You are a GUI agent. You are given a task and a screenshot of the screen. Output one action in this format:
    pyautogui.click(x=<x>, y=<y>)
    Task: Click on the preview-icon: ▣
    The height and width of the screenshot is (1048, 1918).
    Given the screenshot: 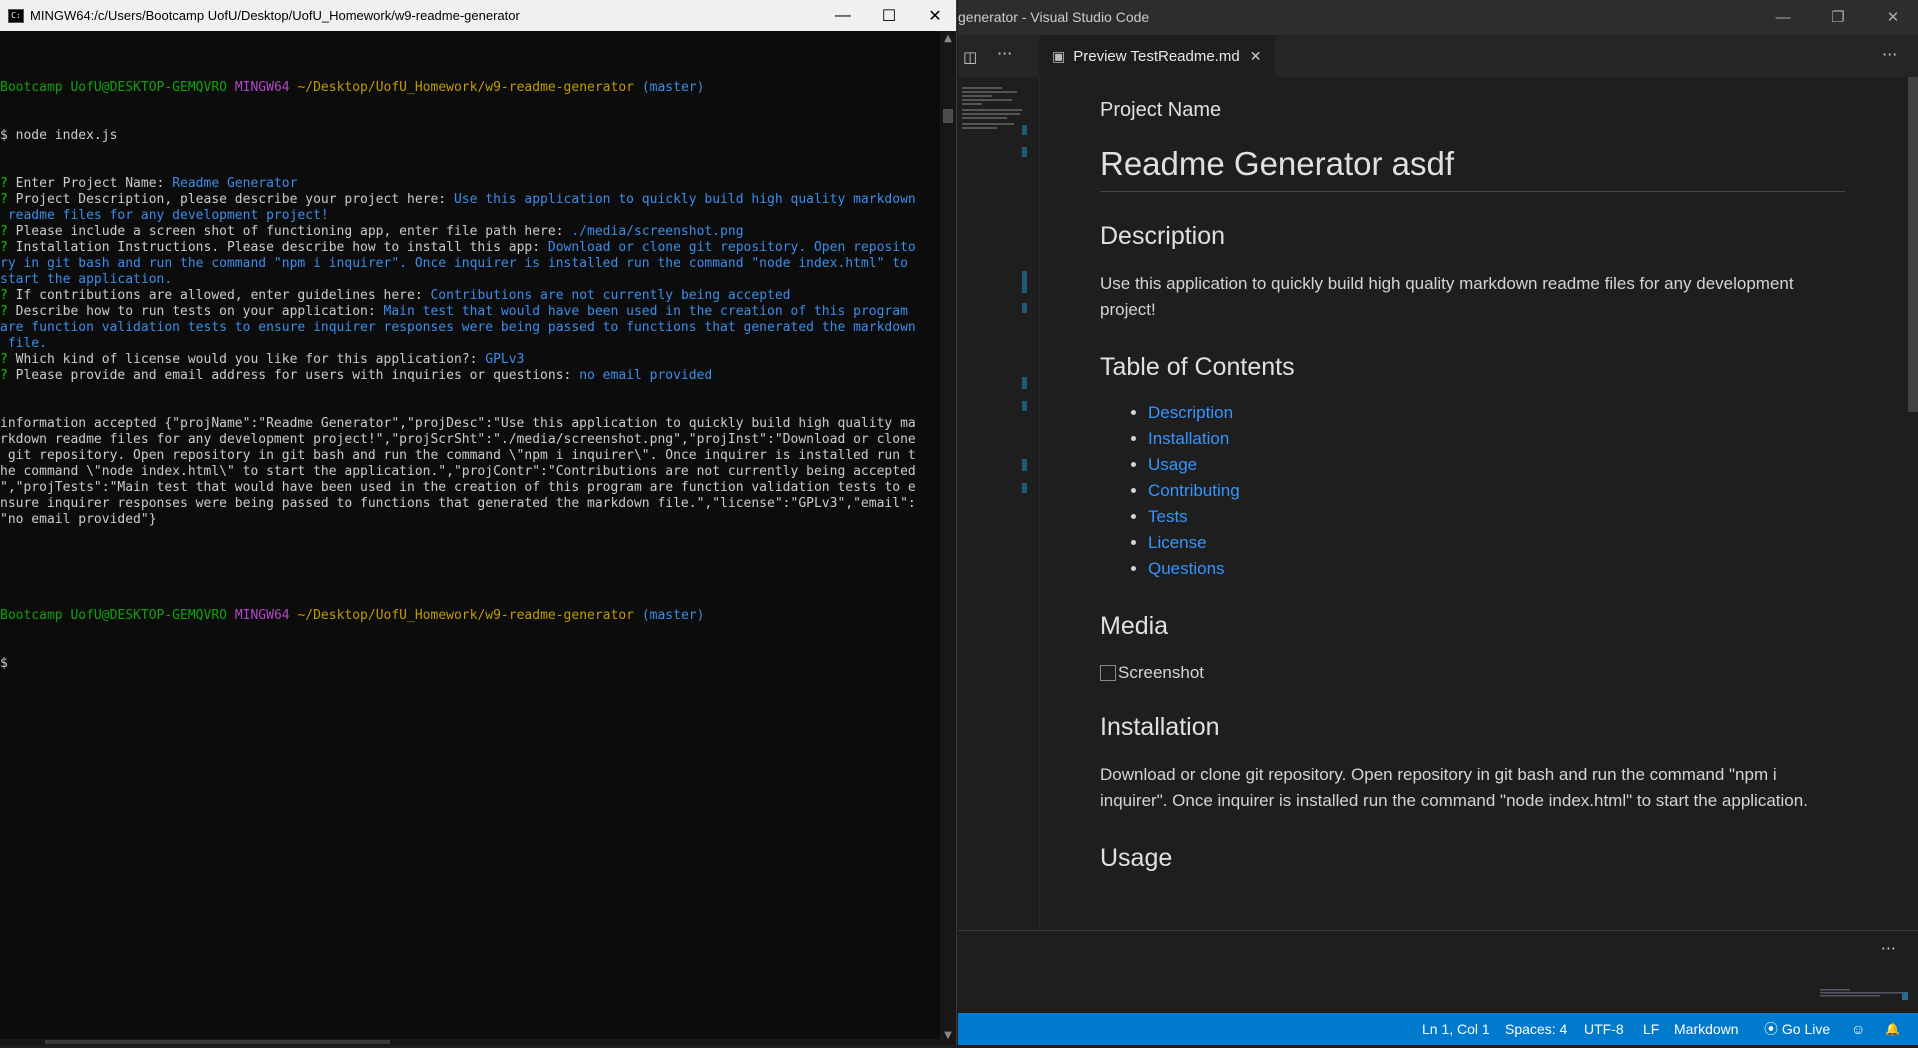 What is the action you would take?
    pyautogui.click(x=1059, y=55)
    